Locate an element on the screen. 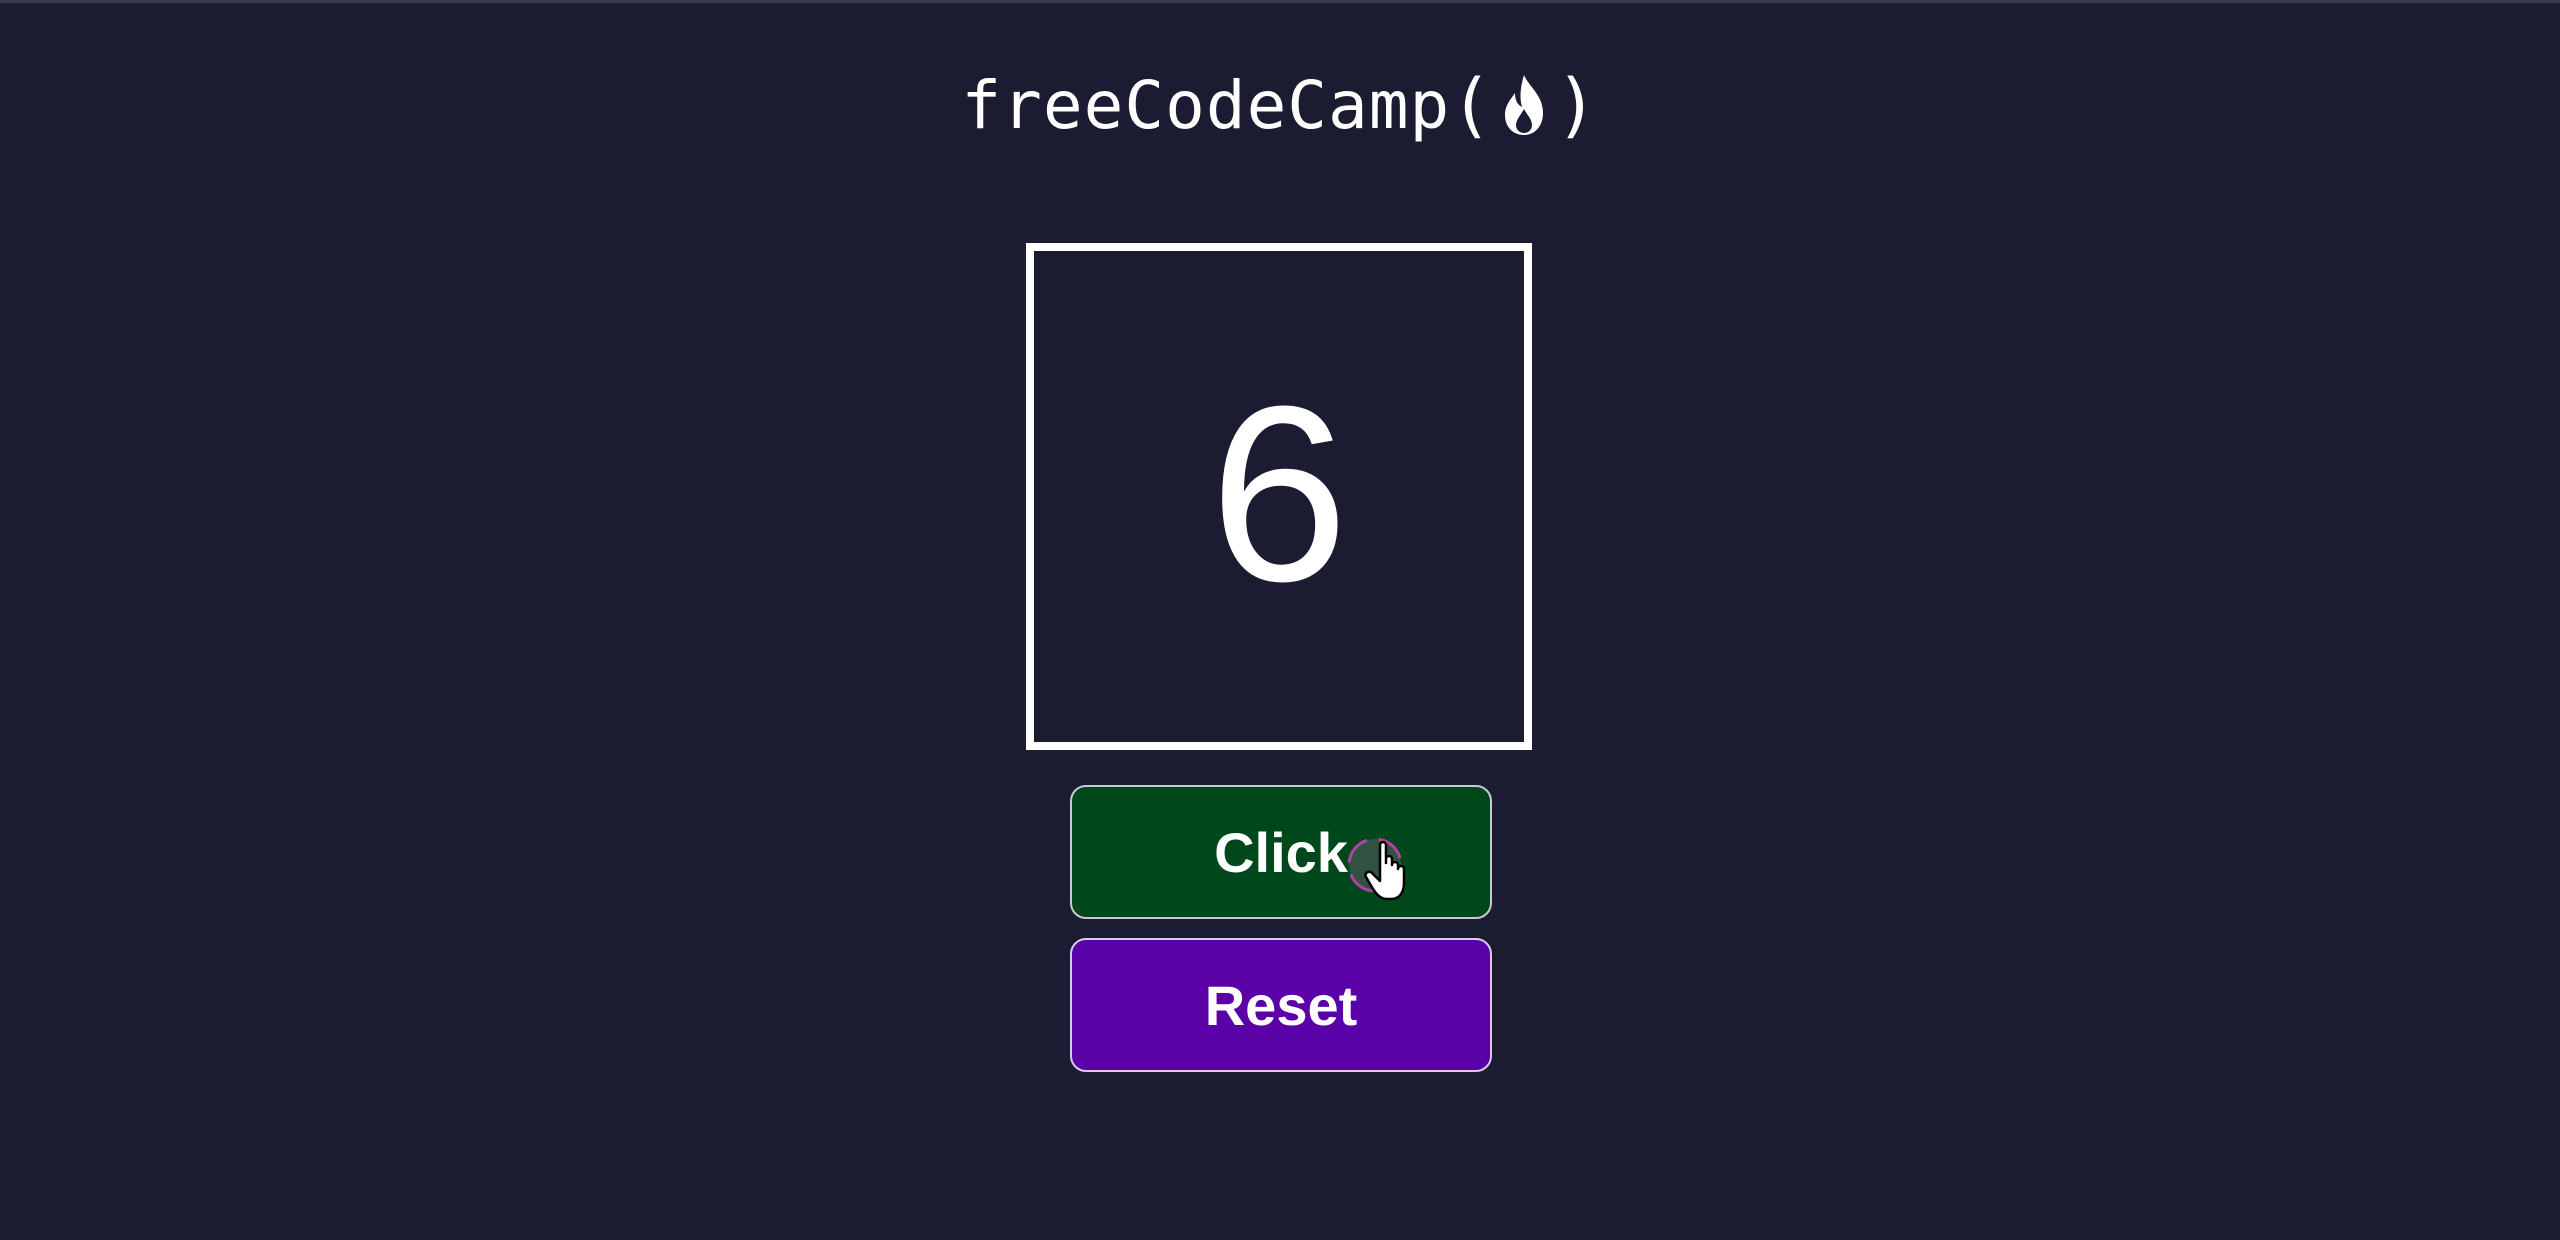  reset-button-label: Reset is located at coordinates (1281, 1005).